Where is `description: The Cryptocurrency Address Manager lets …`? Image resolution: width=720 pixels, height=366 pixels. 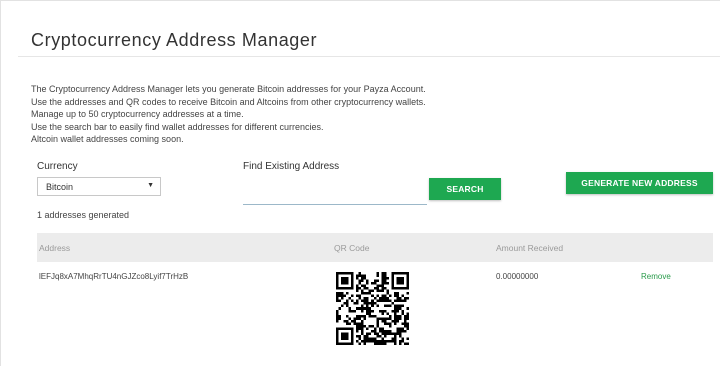
description: The Cryptocurrency Address Manager lets … is located at coordinates (311, 114).